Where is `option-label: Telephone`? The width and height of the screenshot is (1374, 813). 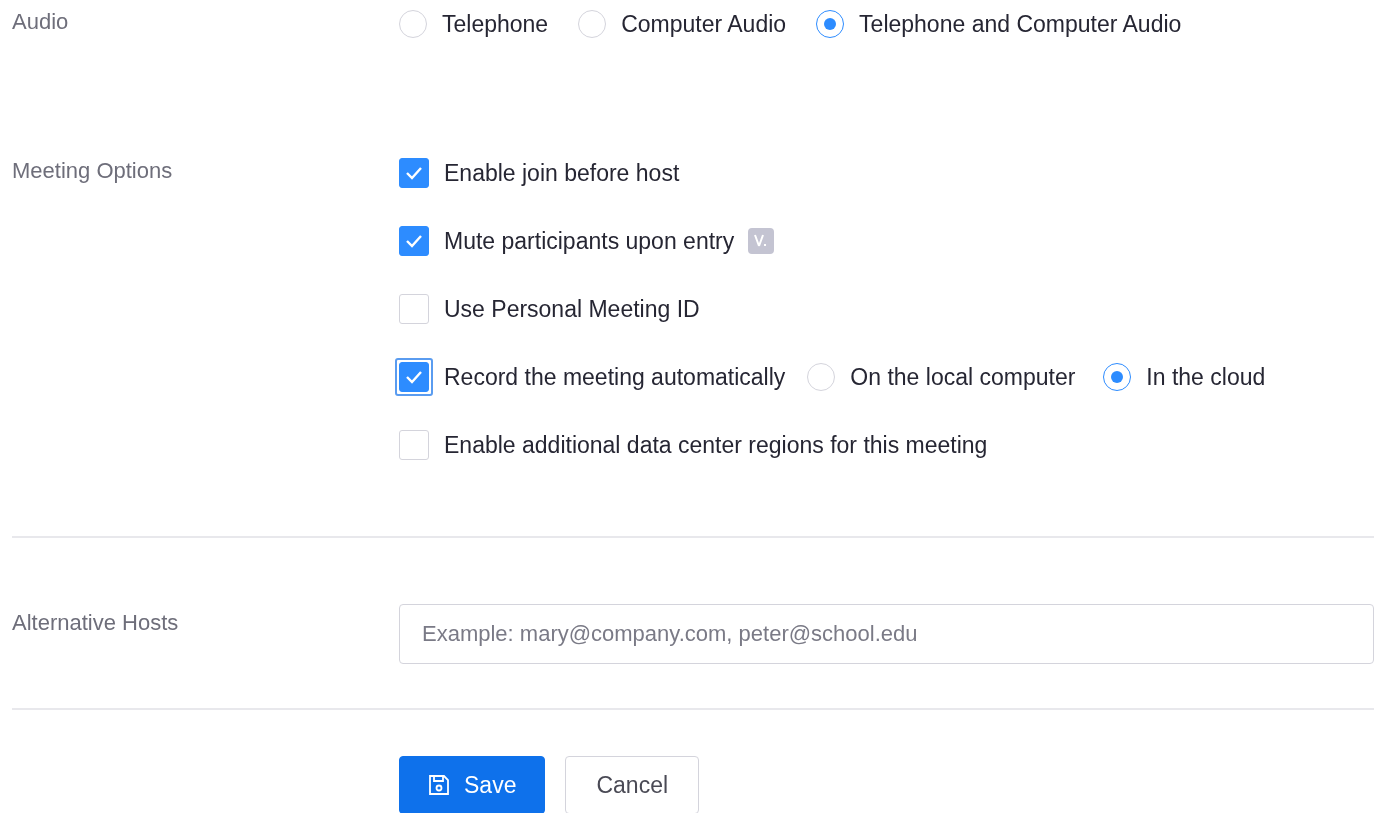
option-label: Telephone is located at coordinates (495, 24).